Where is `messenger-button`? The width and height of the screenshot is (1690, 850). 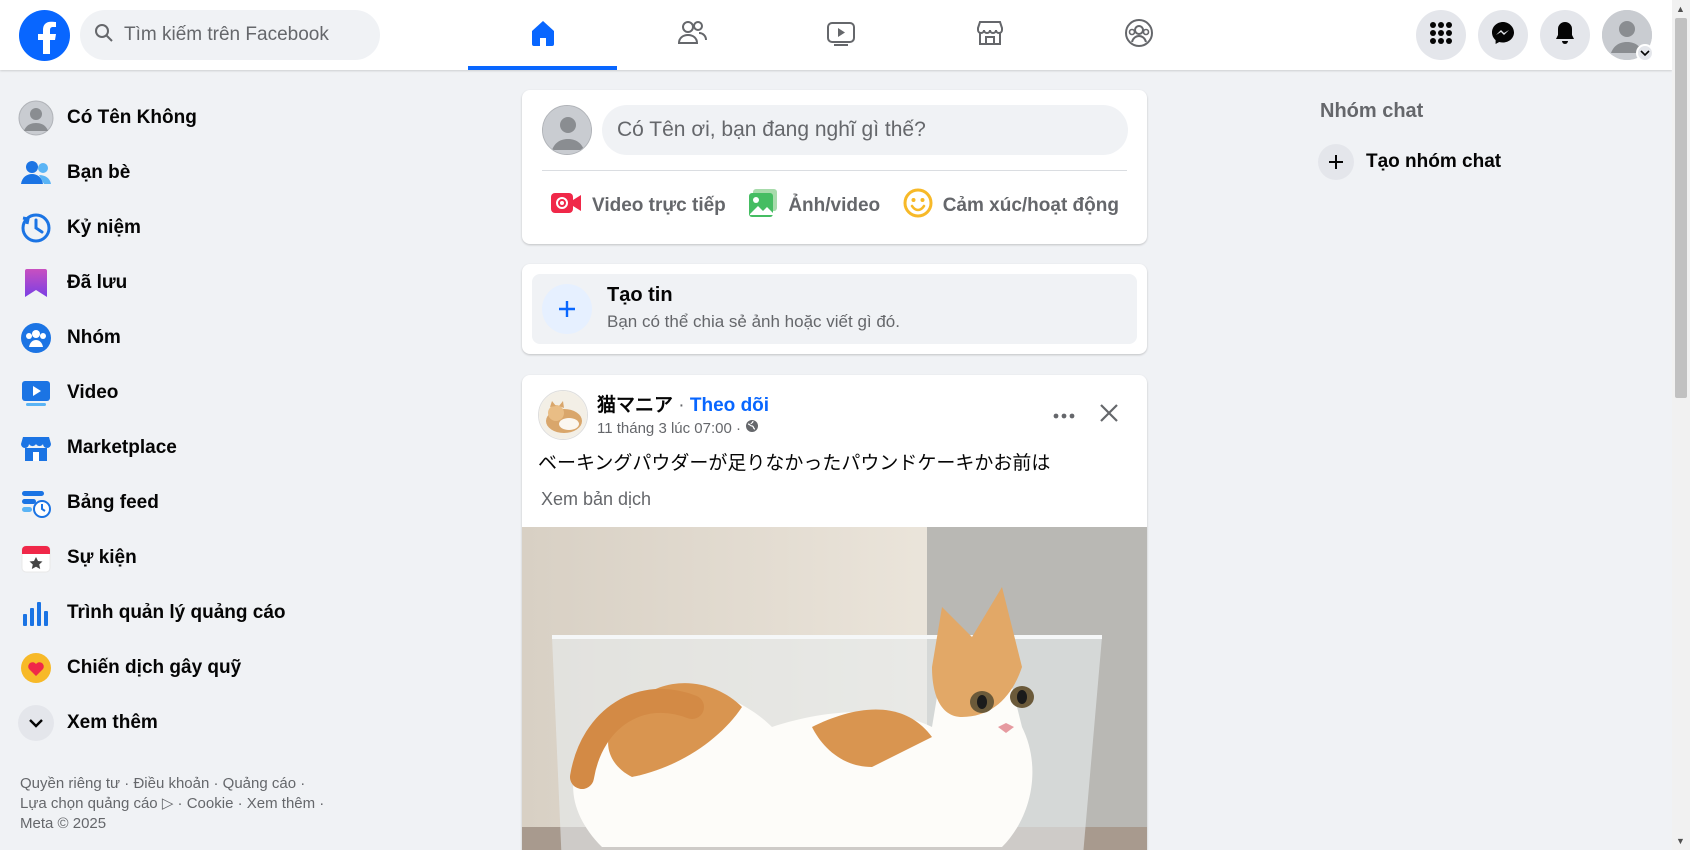 messenger-button is located at coordinates (1503, 35).